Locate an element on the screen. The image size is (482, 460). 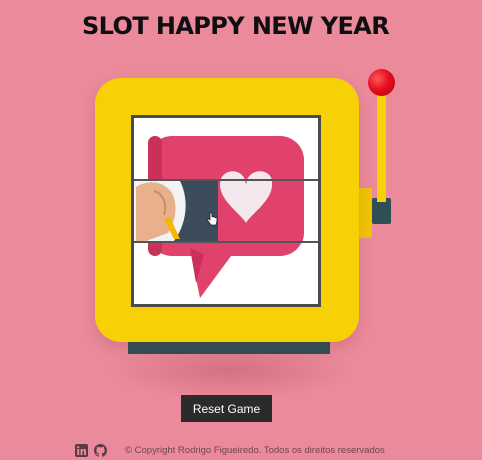
reel-bottom is located at coordinates (226, 273).